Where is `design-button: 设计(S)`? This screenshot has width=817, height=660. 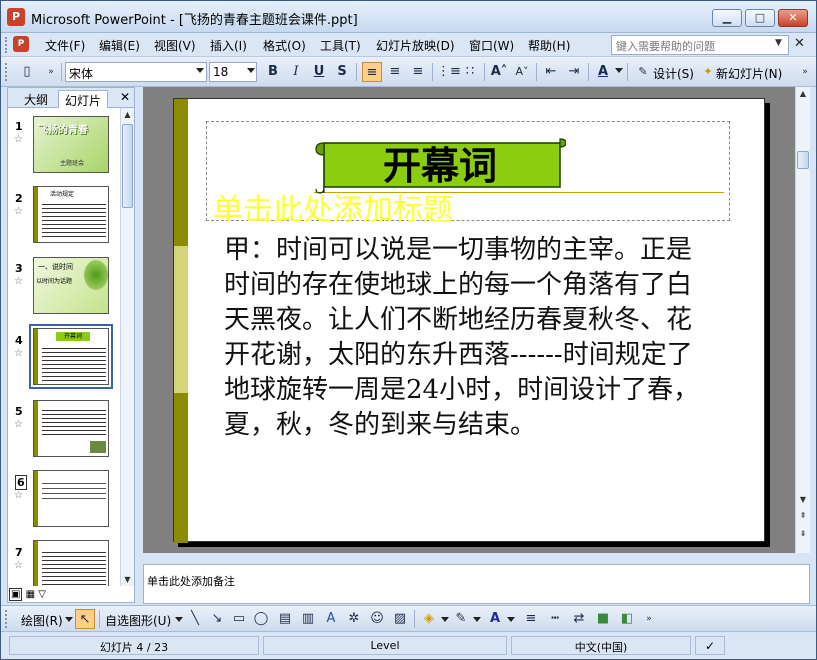 design-button: 设计(S) is located at coordinates (673, 73).